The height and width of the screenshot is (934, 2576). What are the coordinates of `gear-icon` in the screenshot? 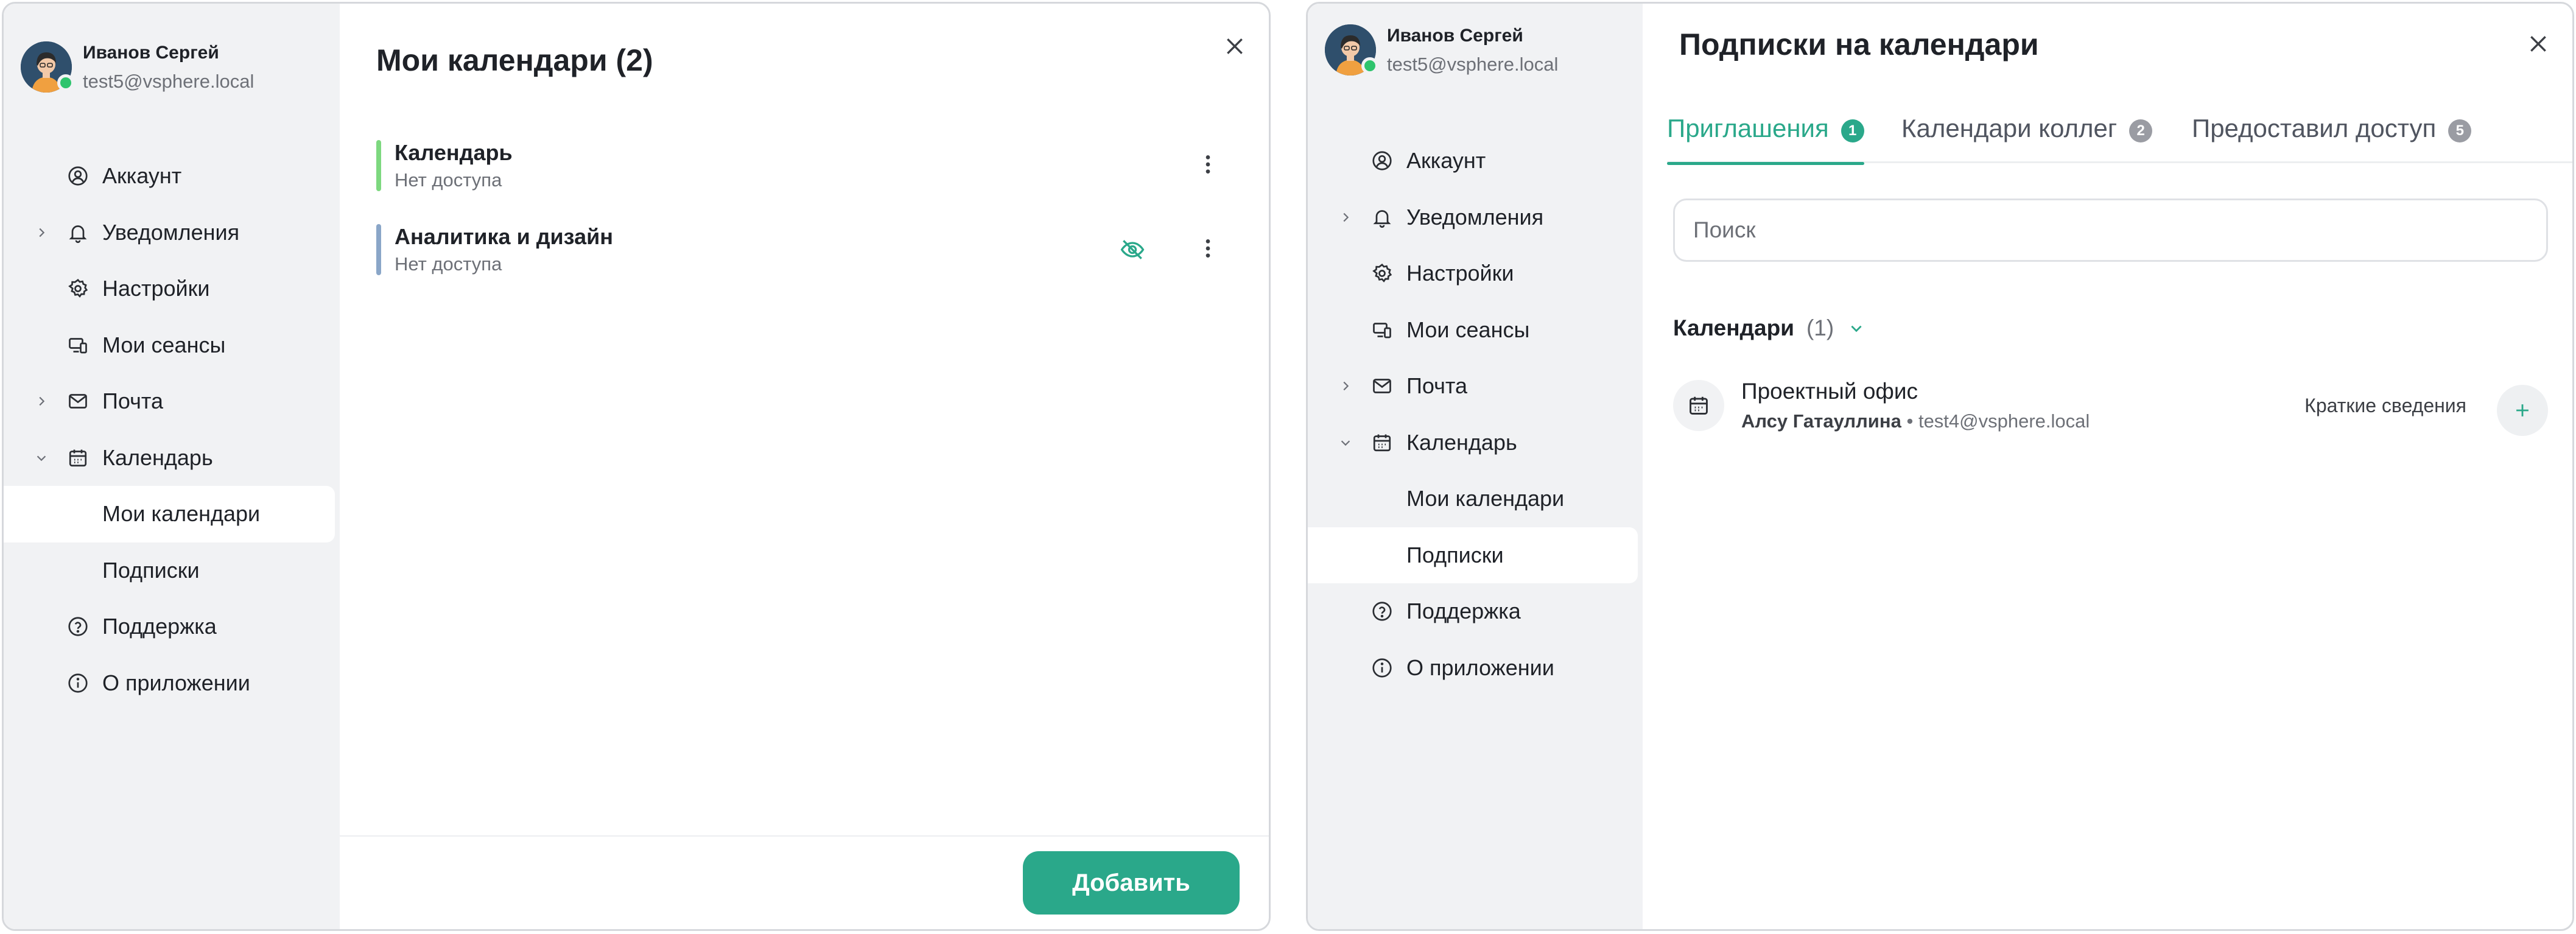 It's located at (1382, 273).